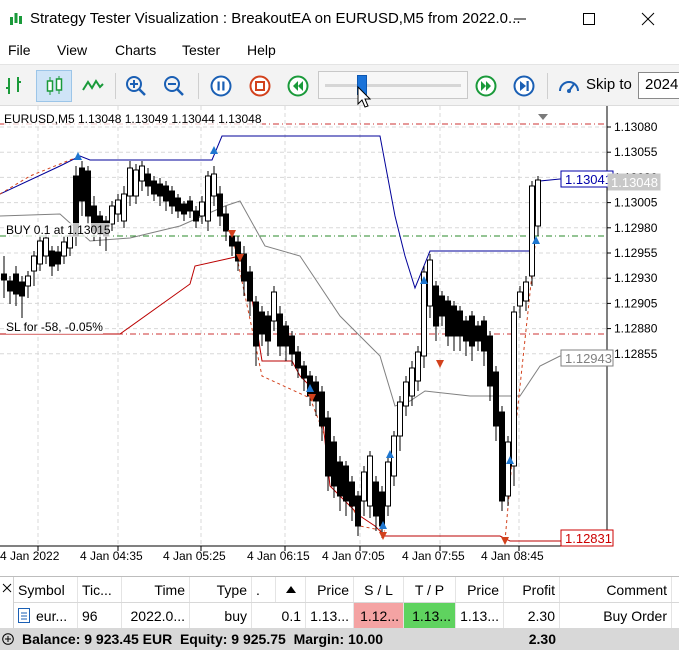  I want to click on step-forward-button, so click(524, 86).